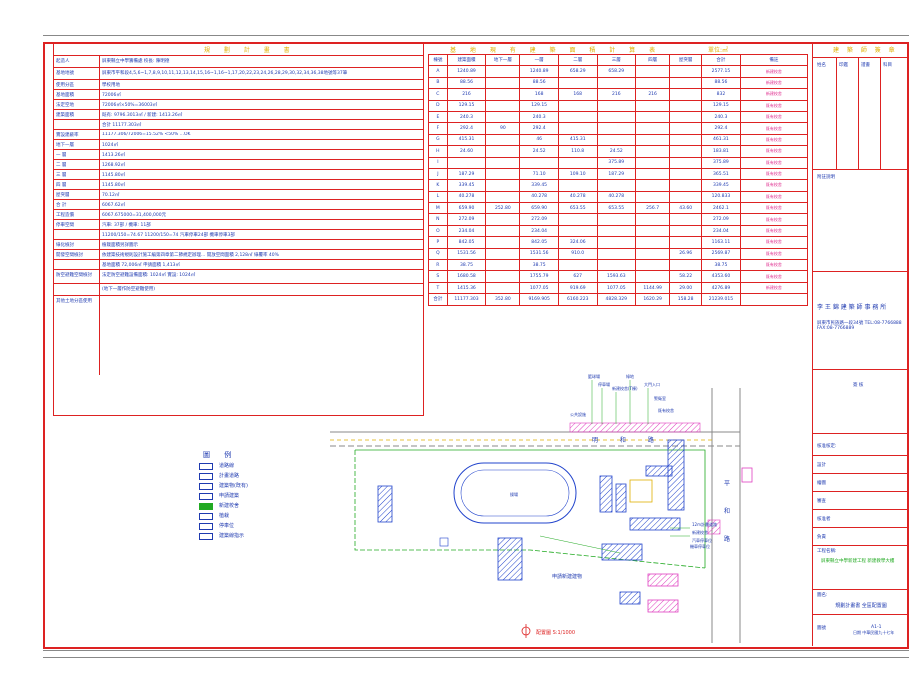 The image size is (920, 690). Describe the element at coordinates (224, 516) in the screenshot. I see `legend-label: 植栽` at that location.